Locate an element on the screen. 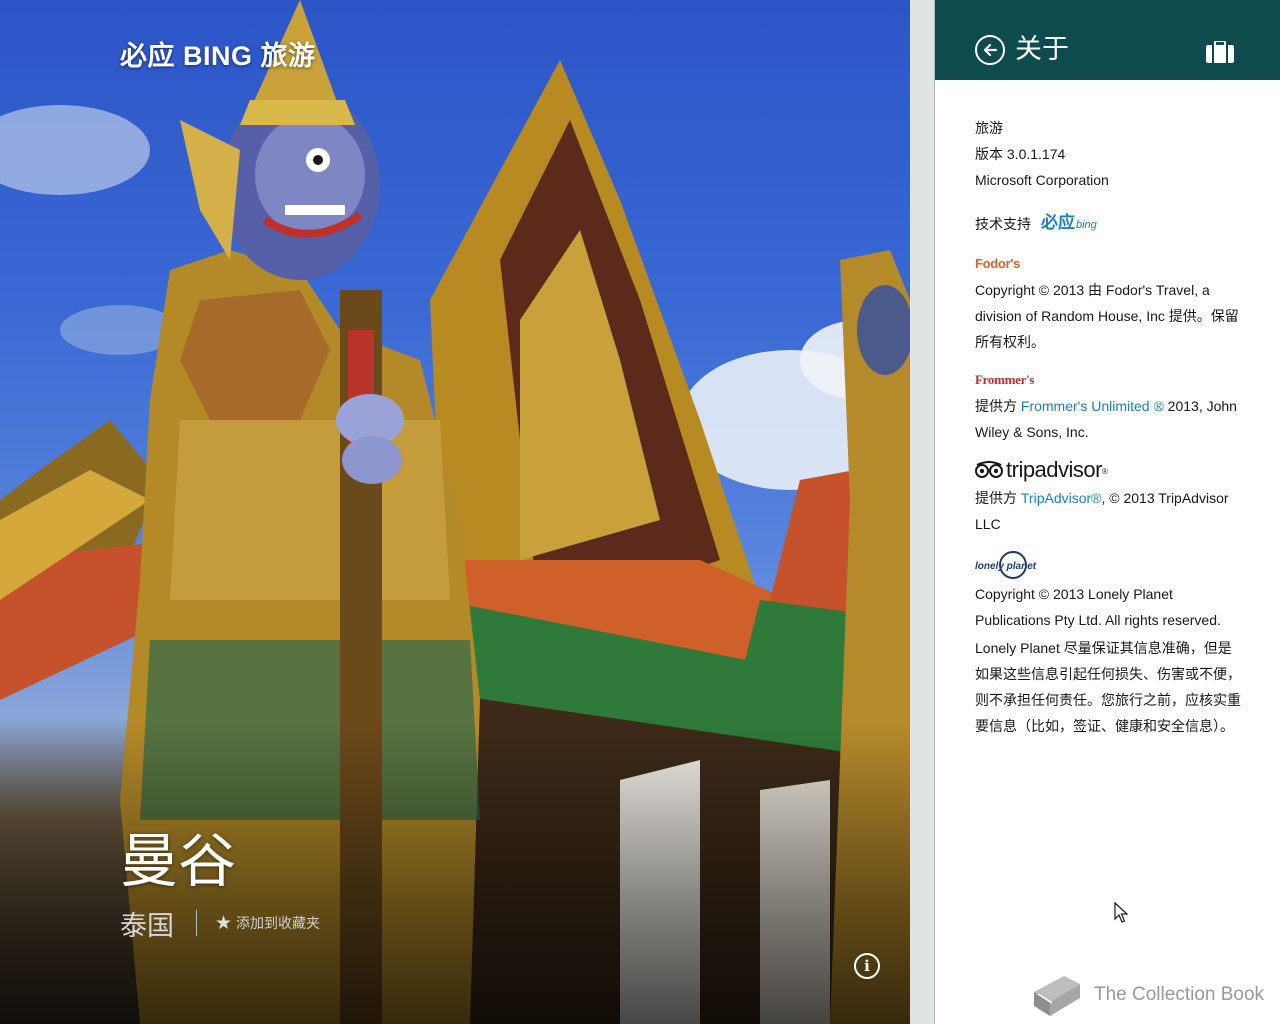 This screenshot has height=1024, width=1280. back-arrow-icon is located at coordinates (990, 50).